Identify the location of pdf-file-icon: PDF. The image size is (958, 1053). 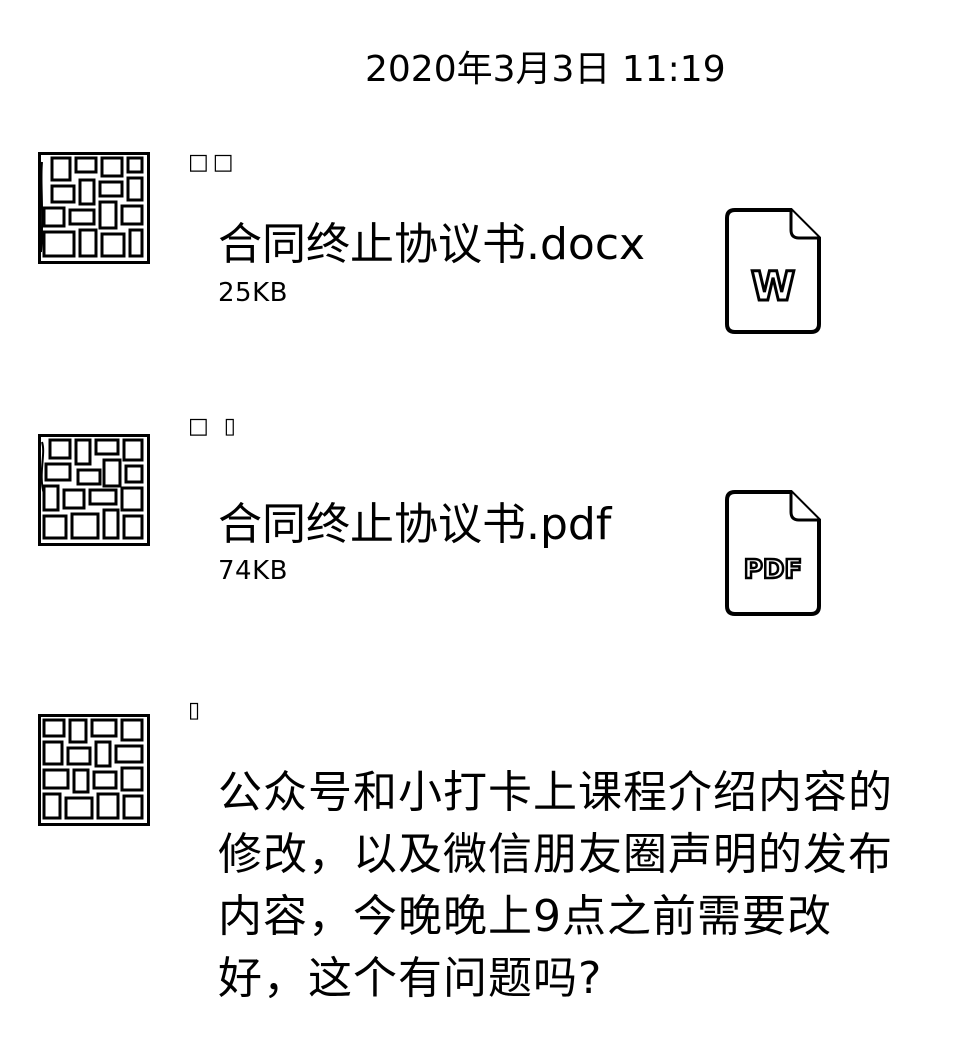
(773, 553).